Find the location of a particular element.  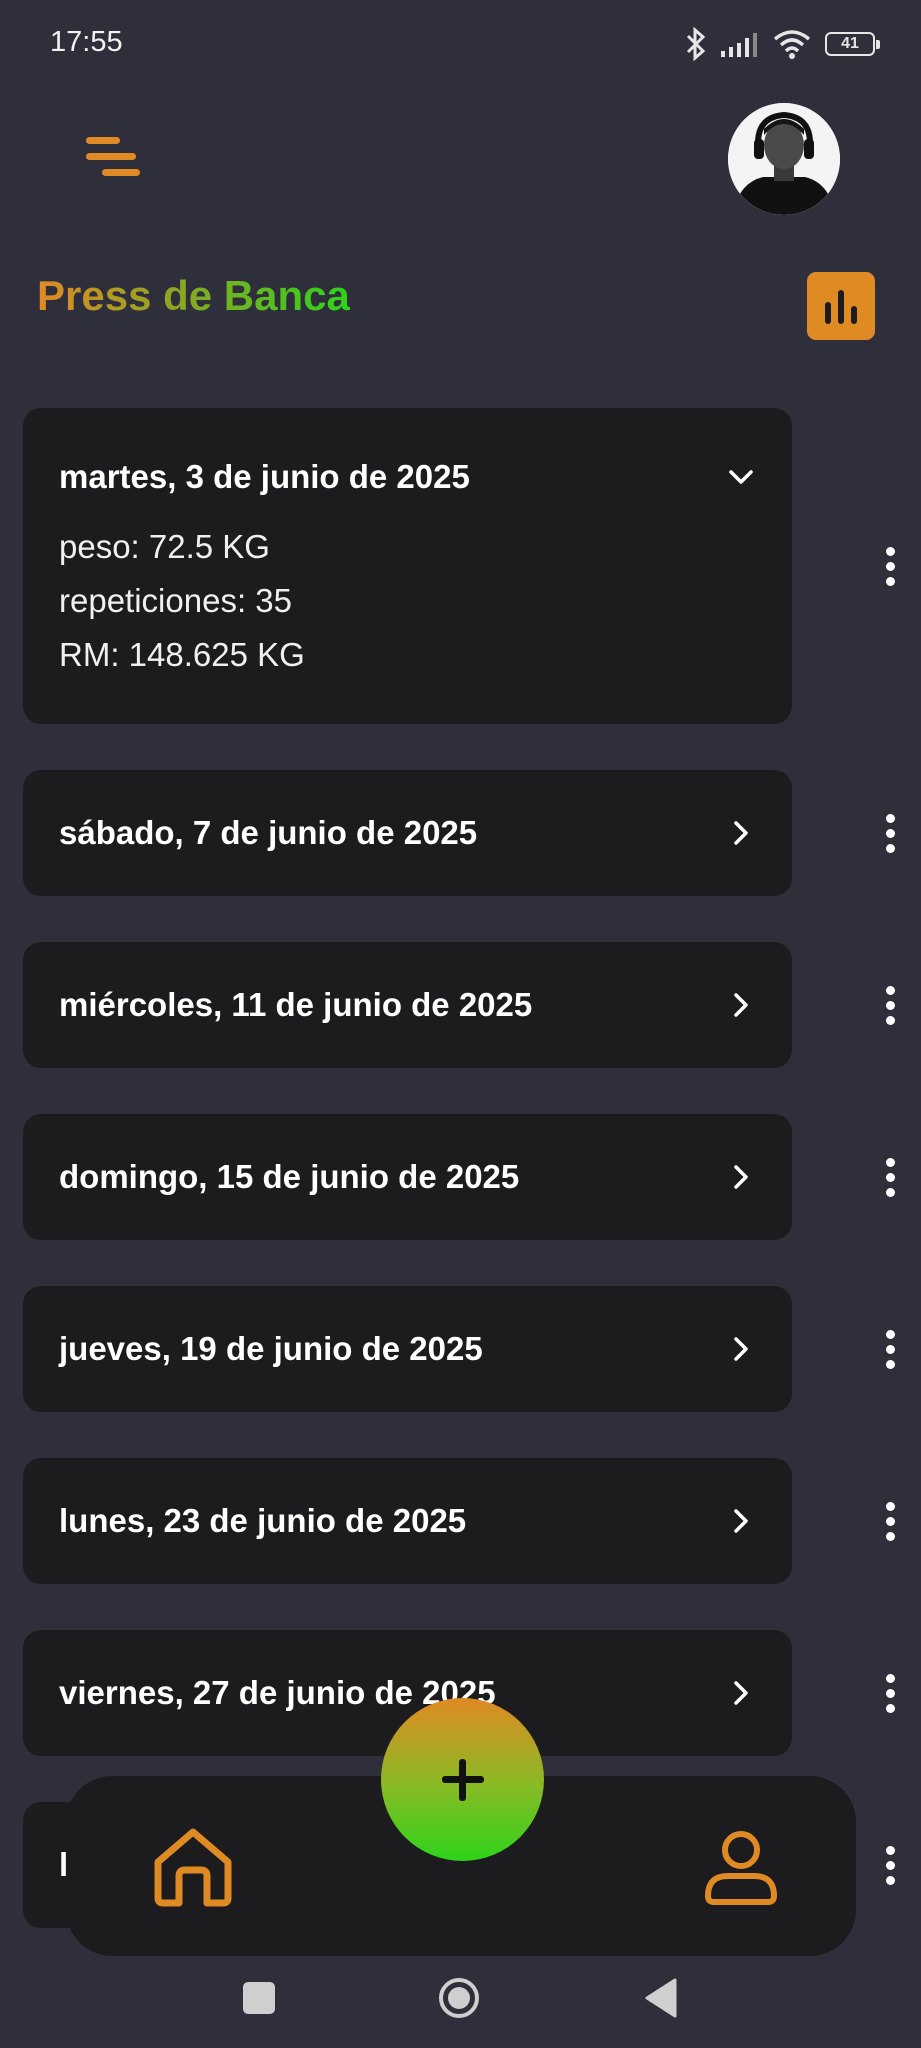

session-card: domingo, 15 de junio de 2025 is located at coordinates (407, 1177).